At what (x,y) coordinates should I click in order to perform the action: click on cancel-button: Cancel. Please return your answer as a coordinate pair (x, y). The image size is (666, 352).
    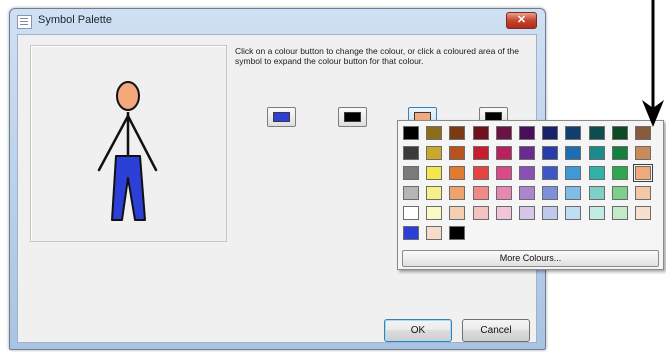
    Looking at the image, I should click on (496, 330).